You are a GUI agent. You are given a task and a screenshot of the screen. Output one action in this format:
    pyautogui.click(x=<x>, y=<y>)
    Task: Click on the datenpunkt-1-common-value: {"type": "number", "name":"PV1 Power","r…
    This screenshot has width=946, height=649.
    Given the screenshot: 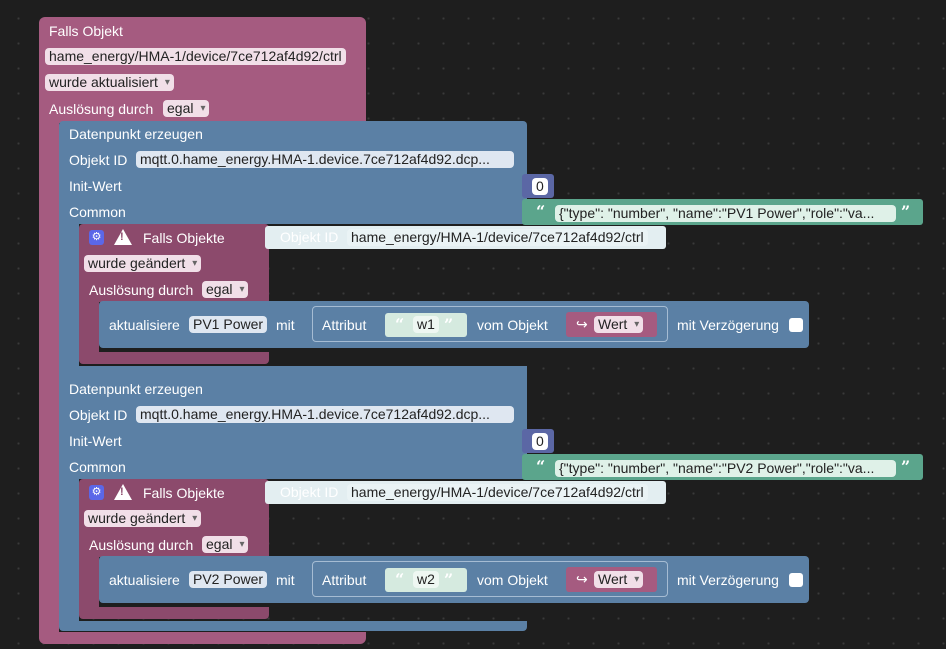 What is the action you would take?
    pyautogui.click(x=725, y=213)
    